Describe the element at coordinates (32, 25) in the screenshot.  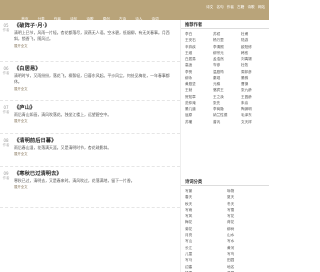
I see `article-title: 《破阵子·月·》` at that location.